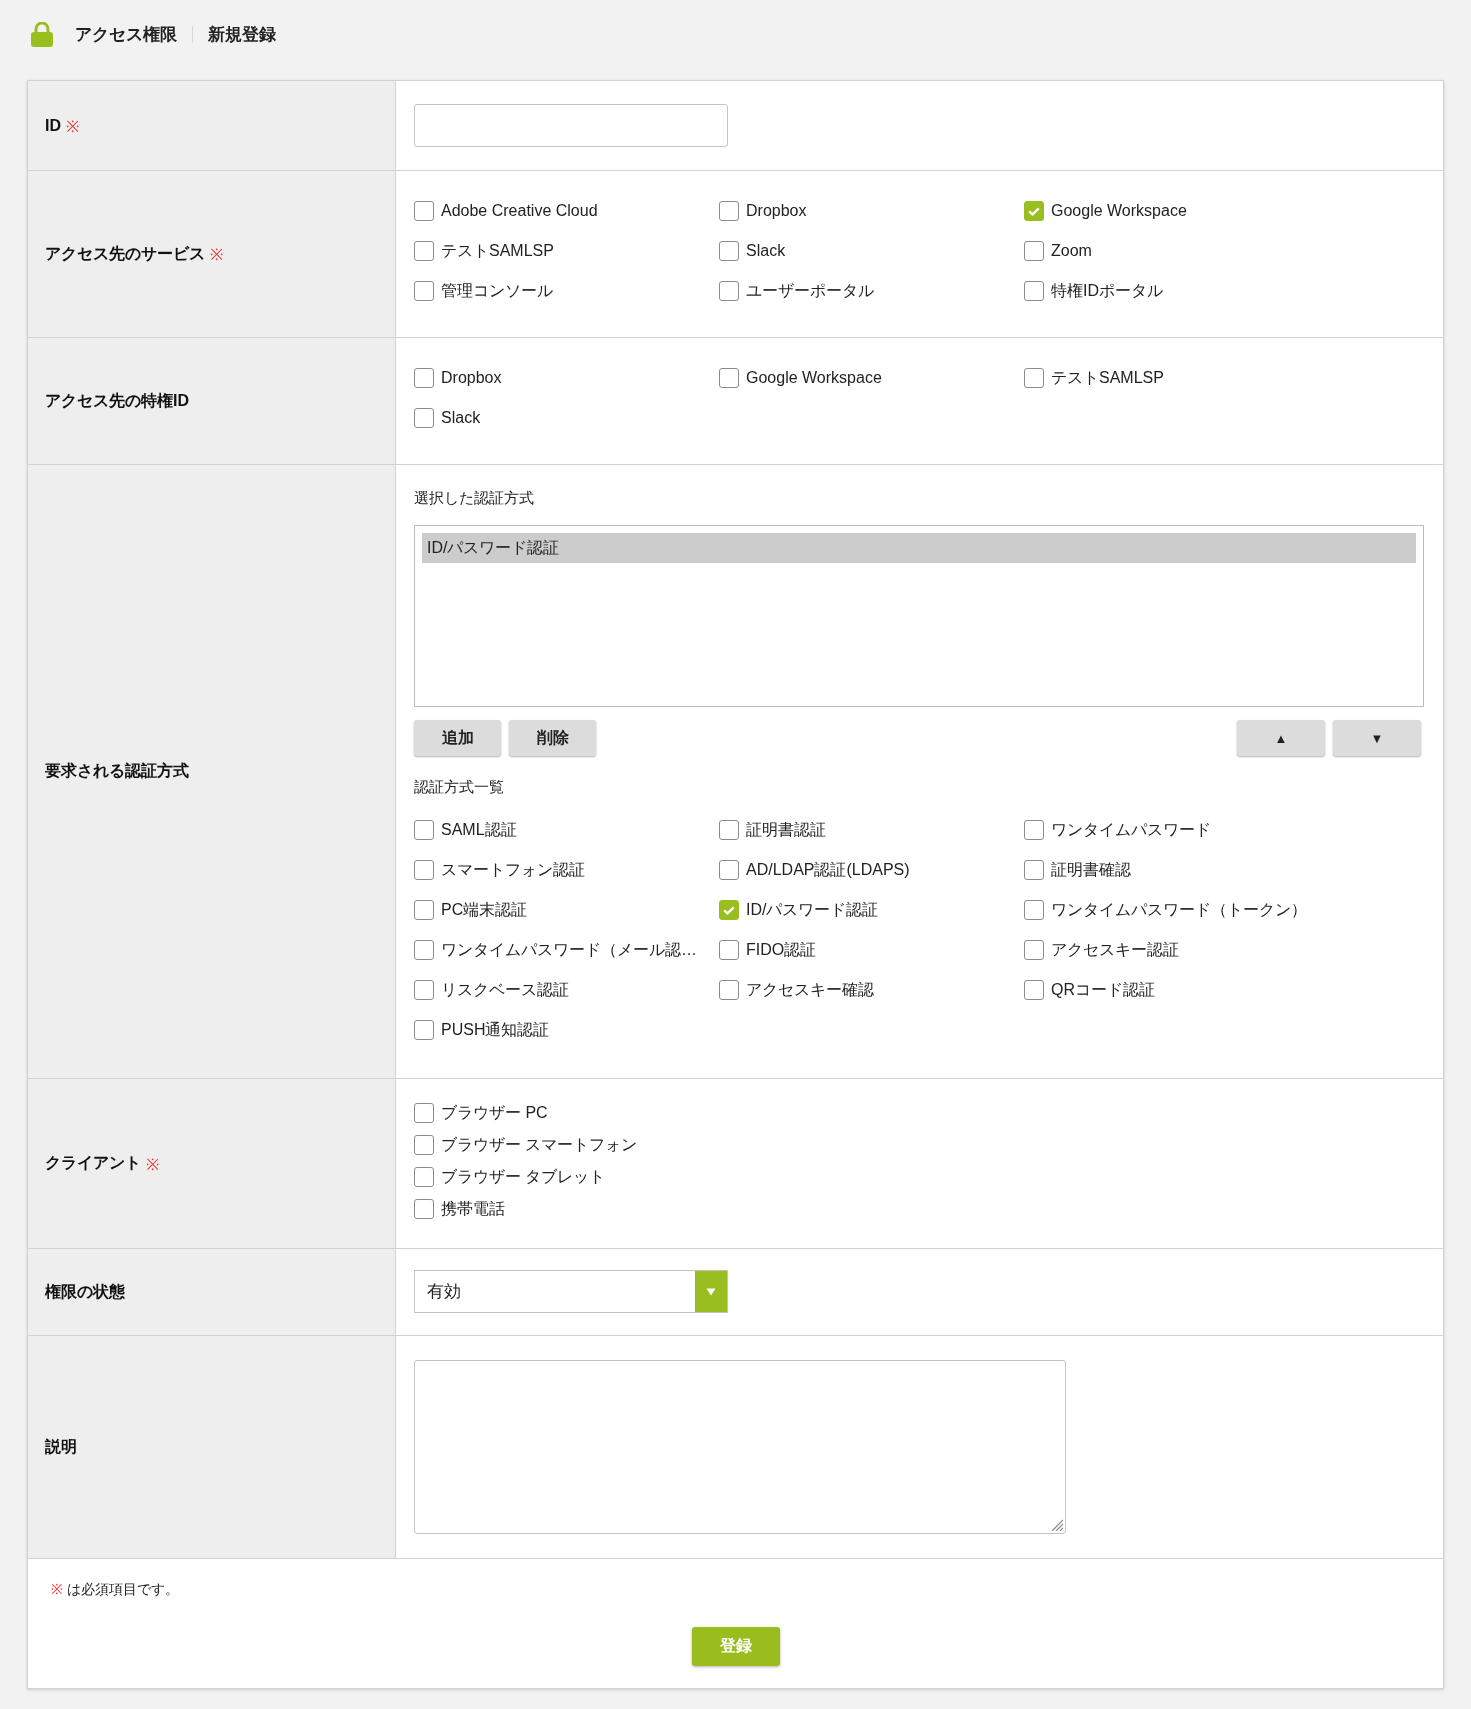 This screenshot has height=1709, width=1471. I want to click on option-label: ブラウザー スマートフォン, so click(539, 1145).